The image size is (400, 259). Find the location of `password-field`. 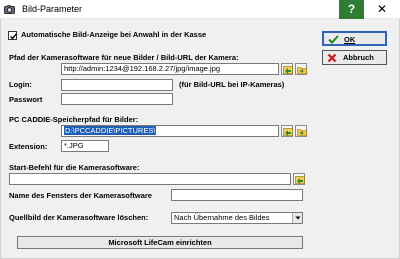

password-field is located at coordinates (117, 99).